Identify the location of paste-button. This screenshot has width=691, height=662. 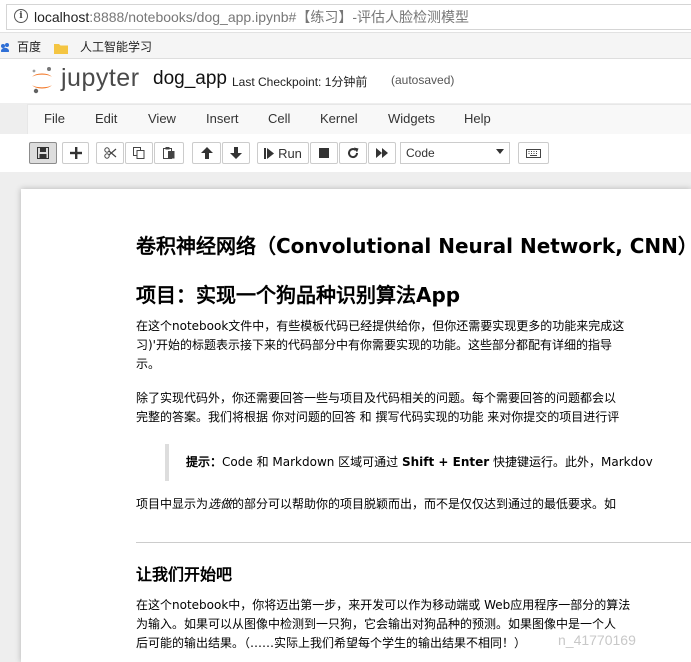
(169, 153).